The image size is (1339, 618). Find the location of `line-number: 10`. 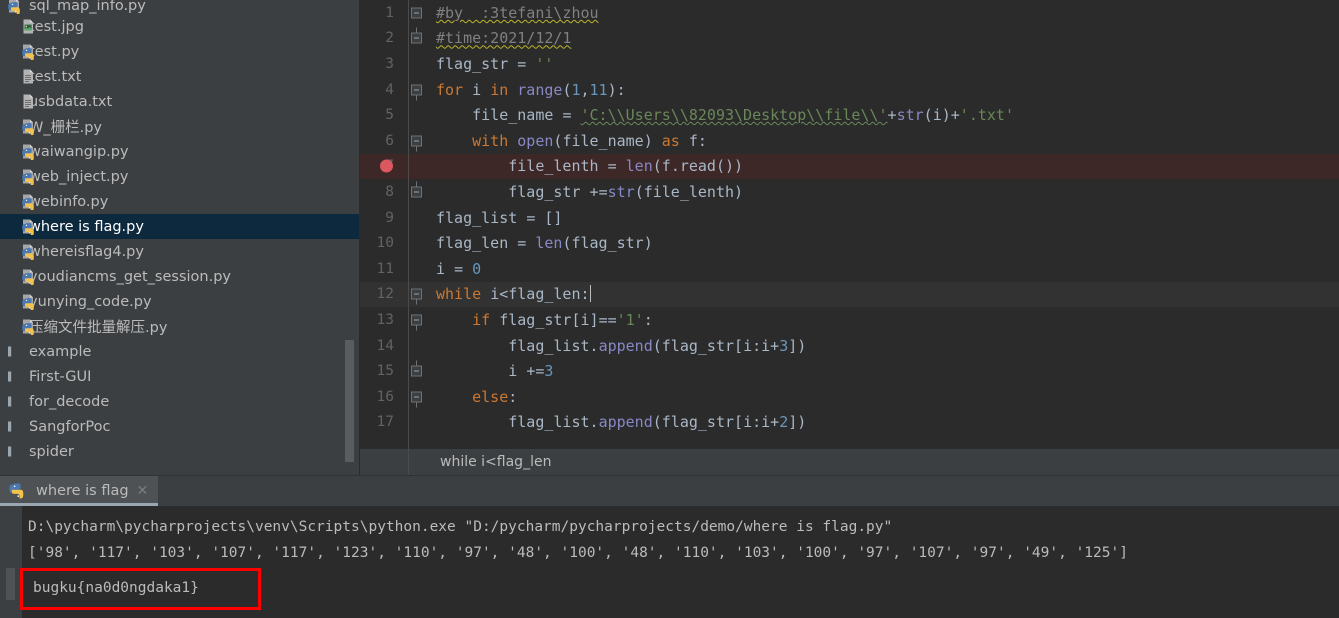

line-number: 10 is located at coordinates (385, 243).